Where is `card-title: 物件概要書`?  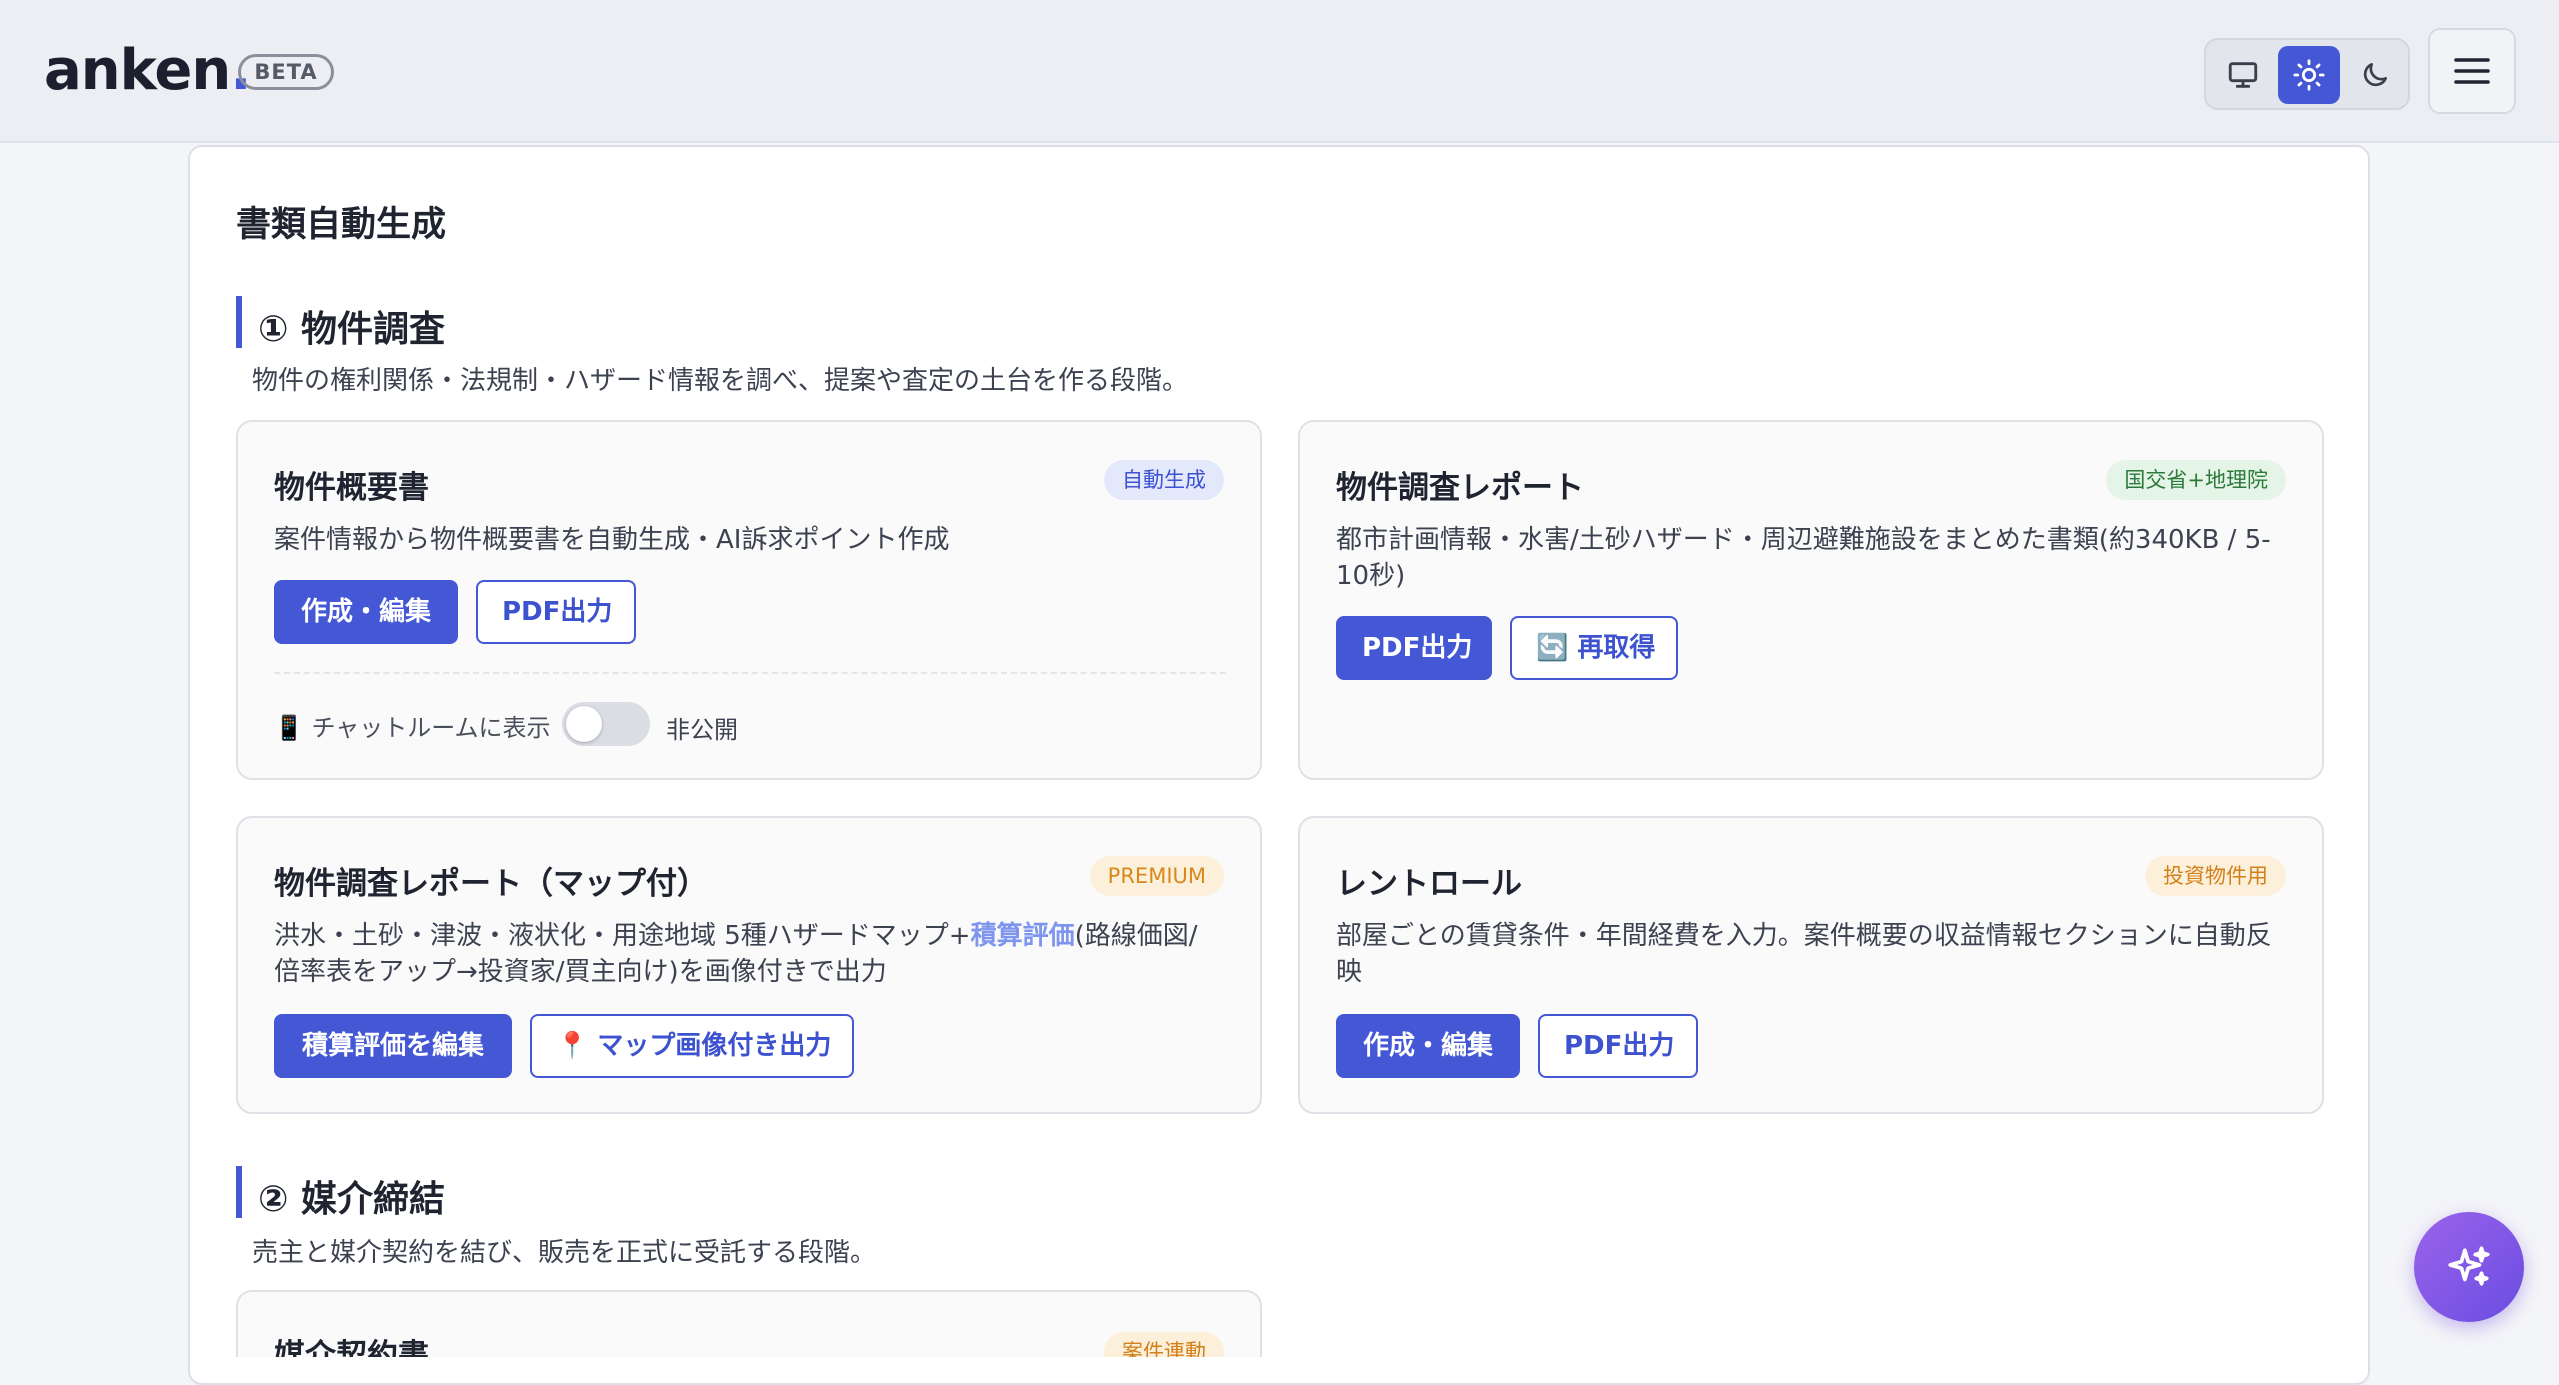
card-title: 物件概要書 is located at coordinates (351, 488).